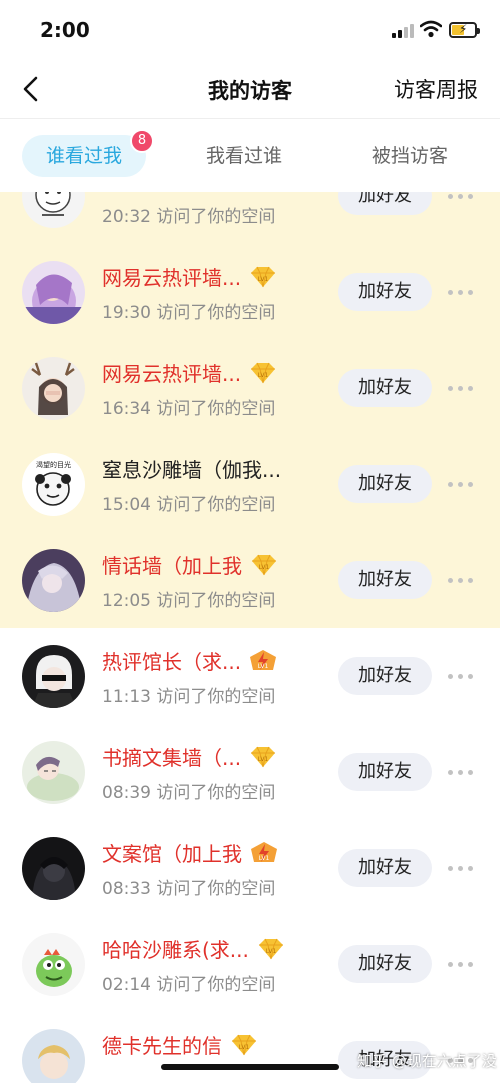 The height and width of the screenshot is (1083, 500). What do you see at coordinates (250, 292) in the screenshot?
I see `visitor-row: 网易云热评墙... LV1 19:30 访问了你的空间 加好友` at bounding box center [250, 292].